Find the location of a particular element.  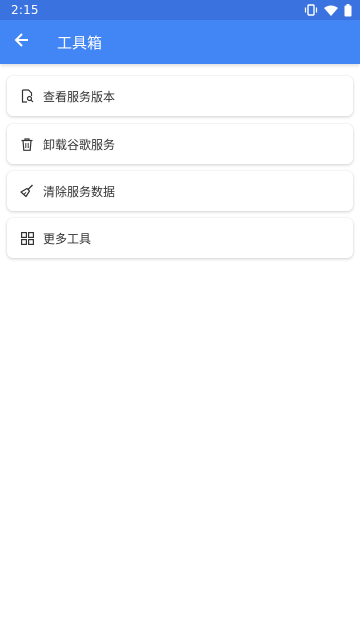

view-service-version-item: 查看服务版本 is located at coordinates (180, 96).